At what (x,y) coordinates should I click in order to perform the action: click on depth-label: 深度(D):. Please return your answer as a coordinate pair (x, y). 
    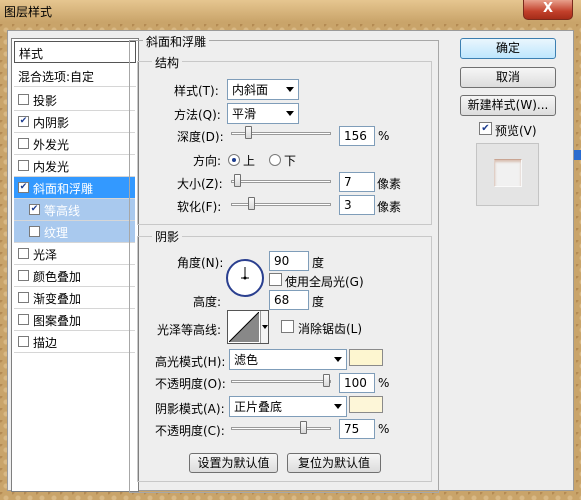
    Looking at the image, I should click on (200, 137).